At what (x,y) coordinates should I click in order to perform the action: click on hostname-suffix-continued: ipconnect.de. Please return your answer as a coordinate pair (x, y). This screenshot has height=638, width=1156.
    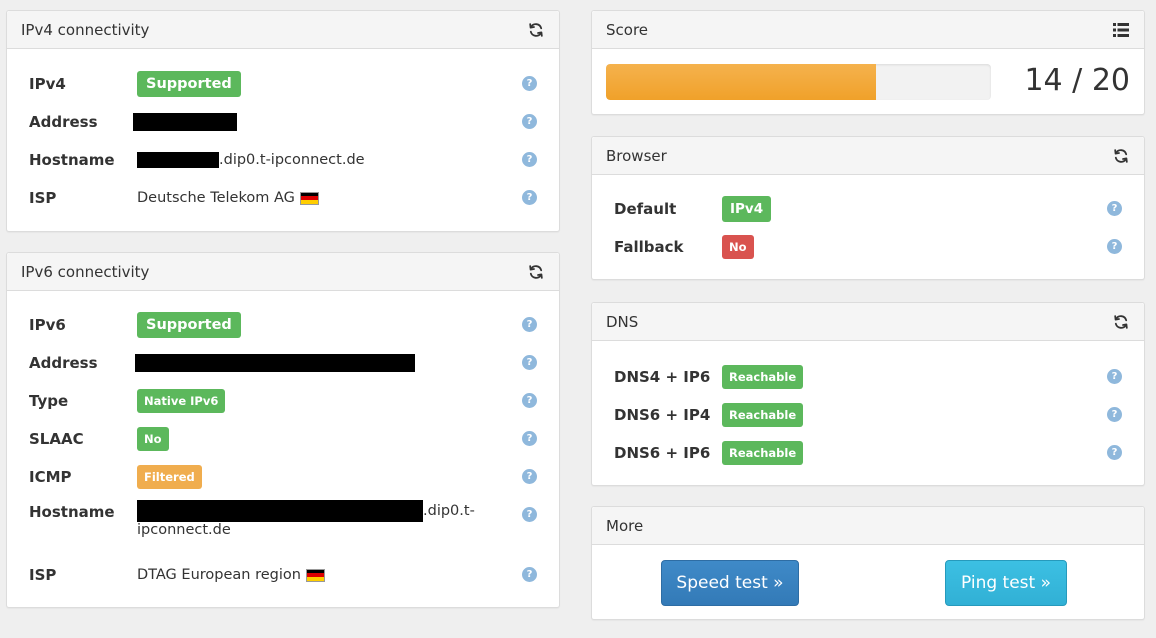
    Looking at the image, I should click on (184, 530).